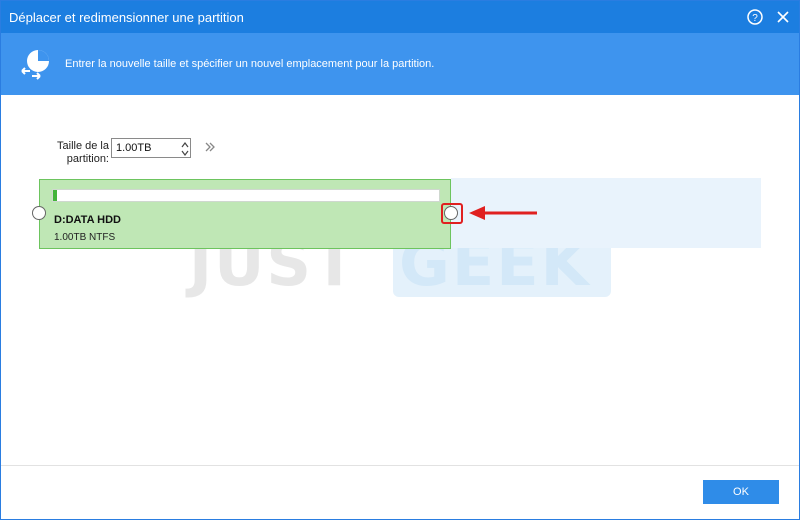 This screenshot has height=520, width=800. Describe the element at coordinates (146, 148) in the screenshot. I see `partition-size-input` at that location.